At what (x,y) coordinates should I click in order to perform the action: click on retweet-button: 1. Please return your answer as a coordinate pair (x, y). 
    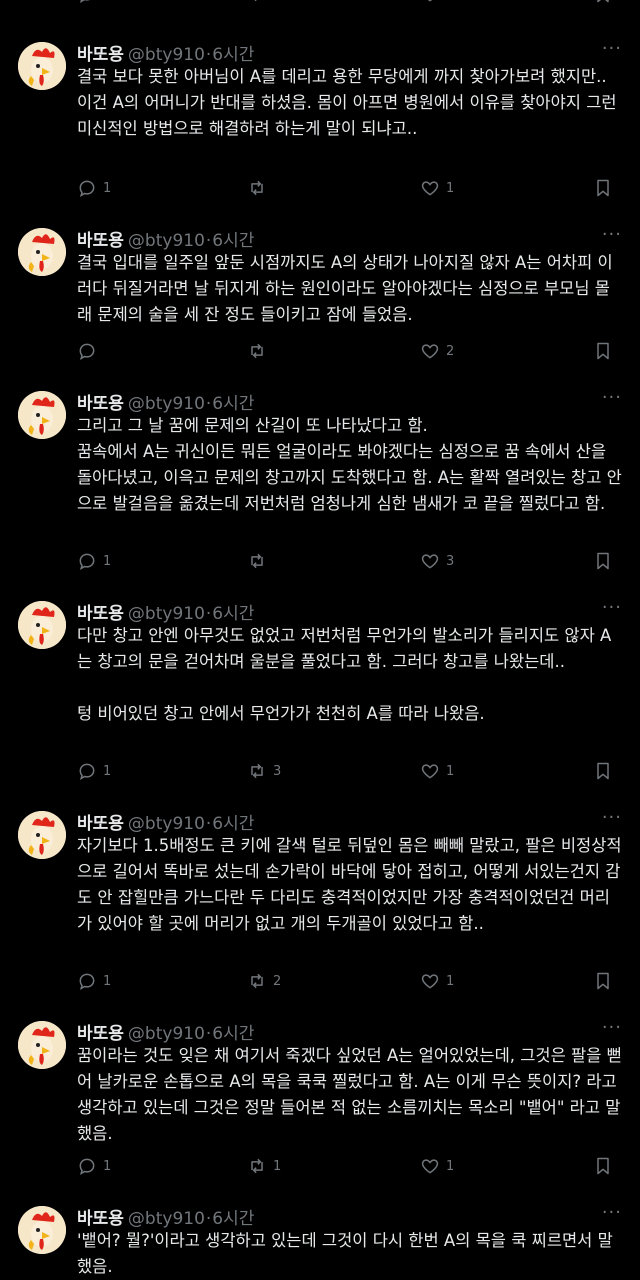
    Looking at the image, I should click on (264, 1166).